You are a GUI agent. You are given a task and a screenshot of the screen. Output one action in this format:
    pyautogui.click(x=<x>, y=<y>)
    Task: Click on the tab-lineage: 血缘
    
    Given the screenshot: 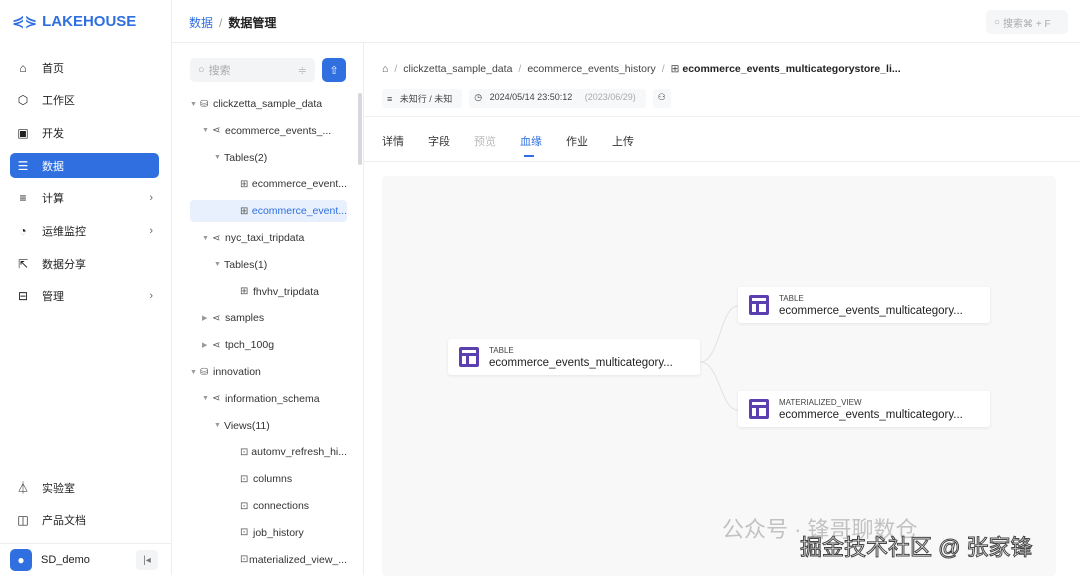 What is the action you would take?
    pyautogui.click(x=531, y=145)
    